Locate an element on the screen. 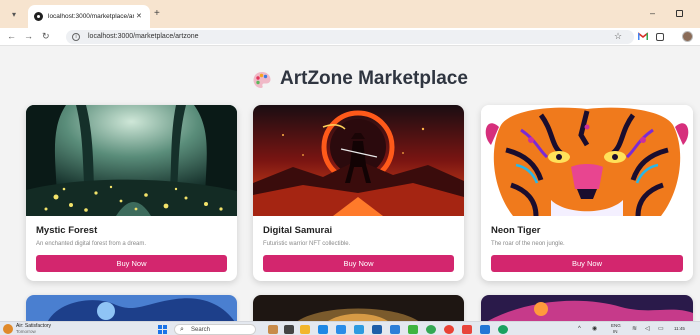 This screenshot has height=335, width=700. close-icon: ✕ is located at coordinates (139, 16).